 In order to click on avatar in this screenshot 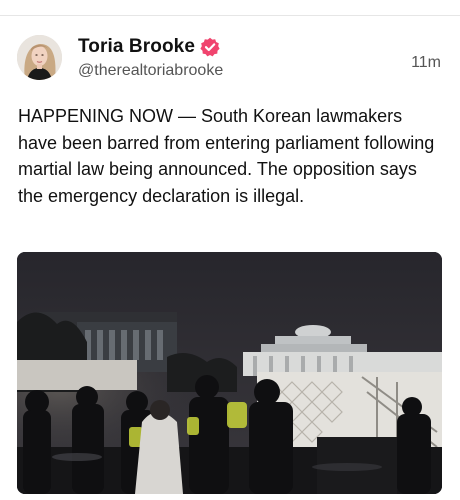, I will do `click(39, 57)`.